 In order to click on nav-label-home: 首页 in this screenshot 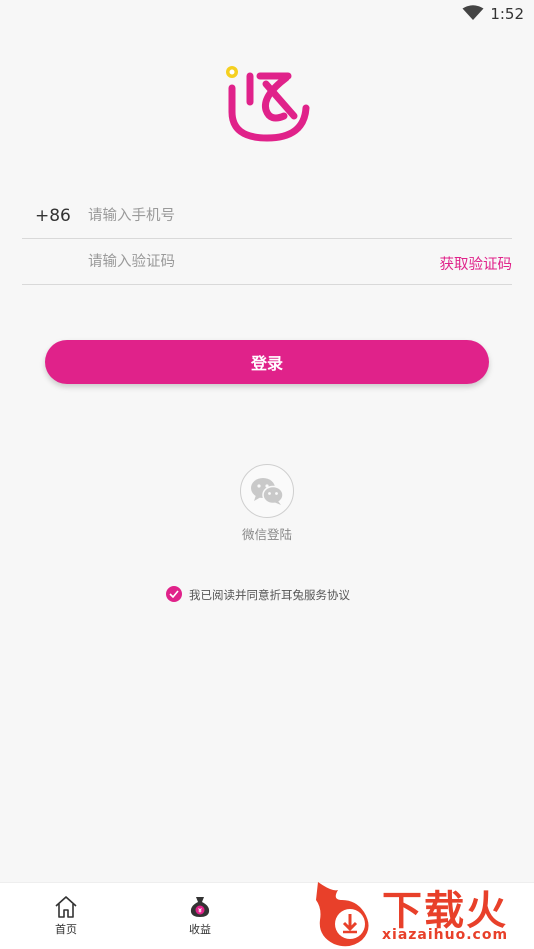, I will do `click(66, 929)`.